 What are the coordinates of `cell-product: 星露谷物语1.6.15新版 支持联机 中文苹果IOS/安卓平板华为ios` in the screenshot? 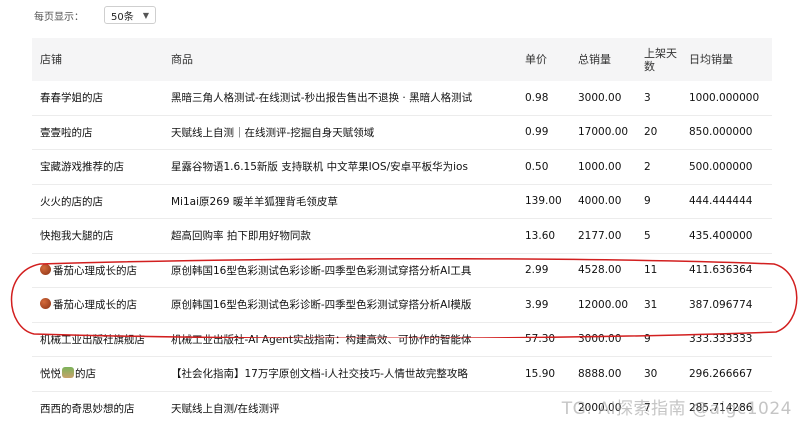 It's located at (319, 167).